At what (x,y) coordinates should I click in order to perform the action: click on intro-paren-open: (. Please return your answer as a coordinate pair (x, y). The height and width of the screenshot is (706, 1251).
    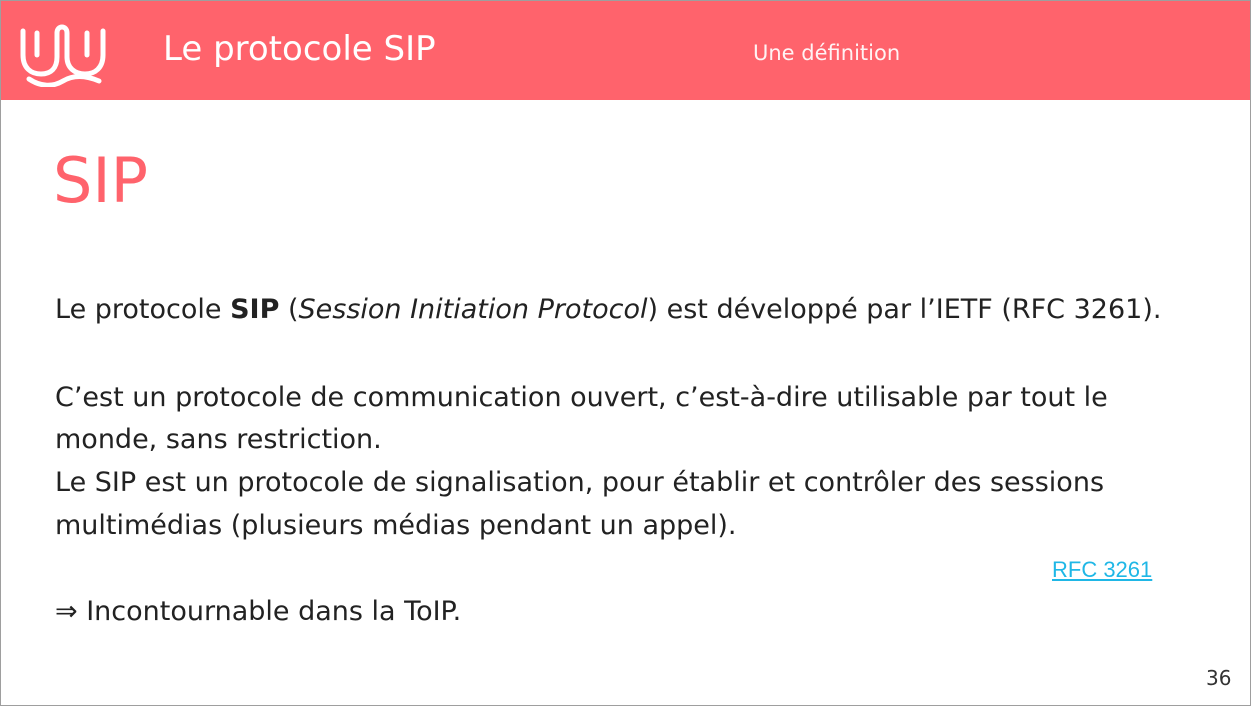
    Looking at the image, I should click on (289, 309).